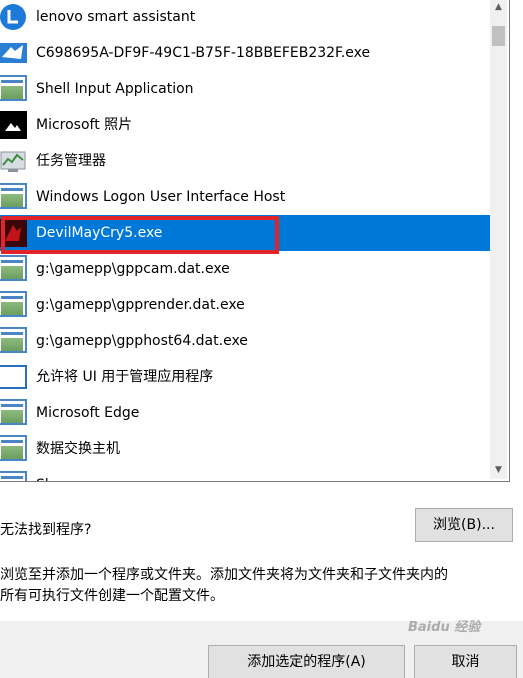 The image size is (523, 678). I want to click on list-item-label: lenovo smart assistant, so click(116, 17).